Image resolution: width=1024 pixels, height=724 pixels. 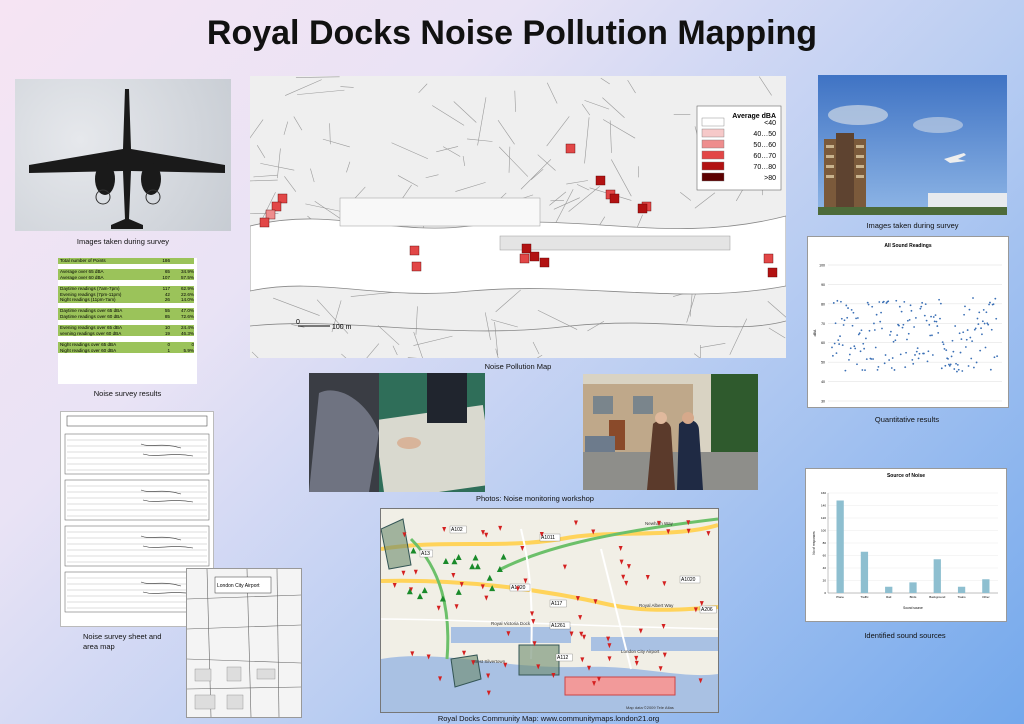 What do you see at coordinates (238, 586) in the screenshot?
I see `svg-text: London City Airport` at bounding box center [238, 586].